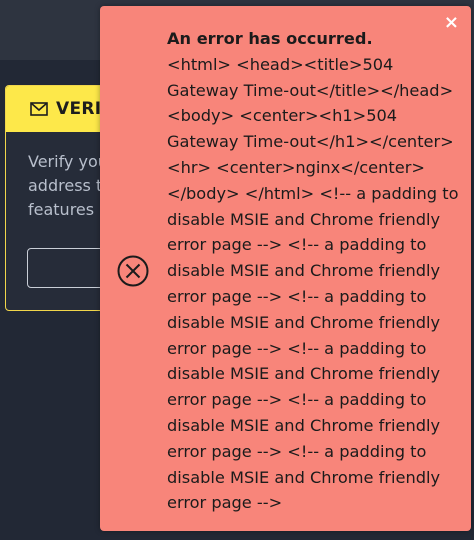  I want to click on envelope-icon, so click(39, 109).